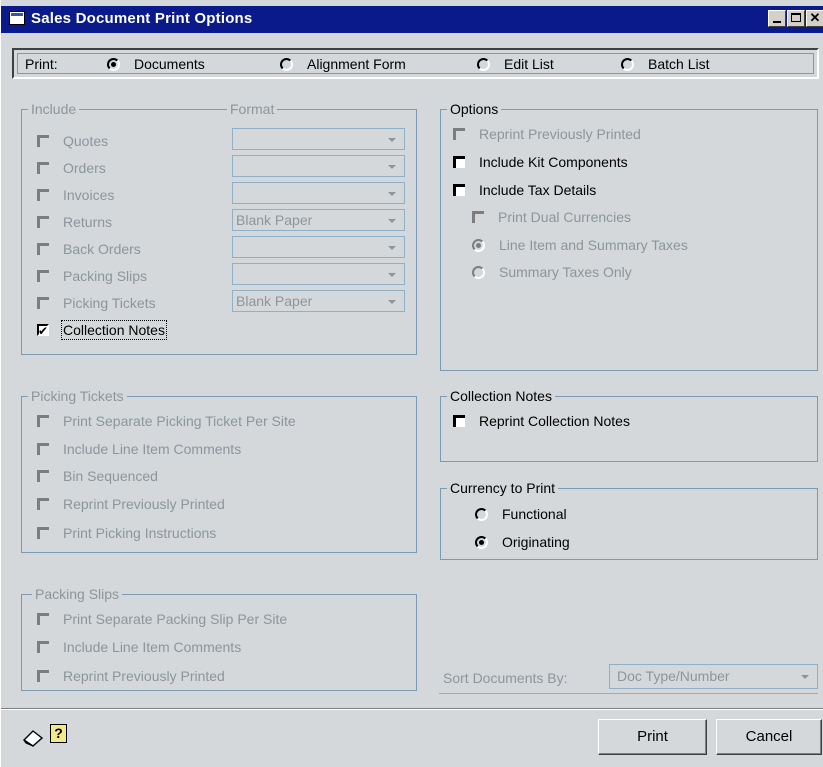 The height and width of the screenshot is (767, 823). I want to click on format-invoices-dropdown, so click(318, 193).